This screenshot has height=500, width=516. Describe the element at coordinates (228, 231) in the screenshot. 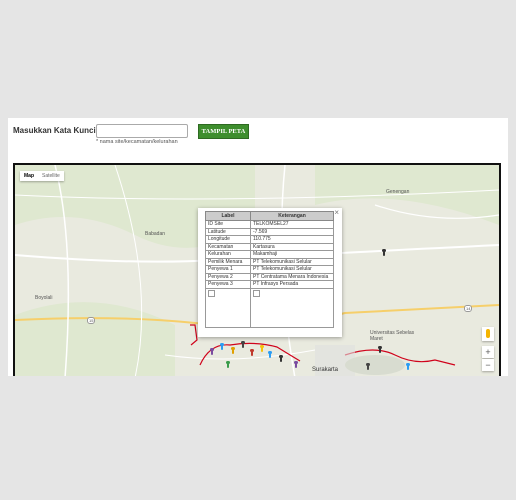

I see `row-label: Latitude` at that location.